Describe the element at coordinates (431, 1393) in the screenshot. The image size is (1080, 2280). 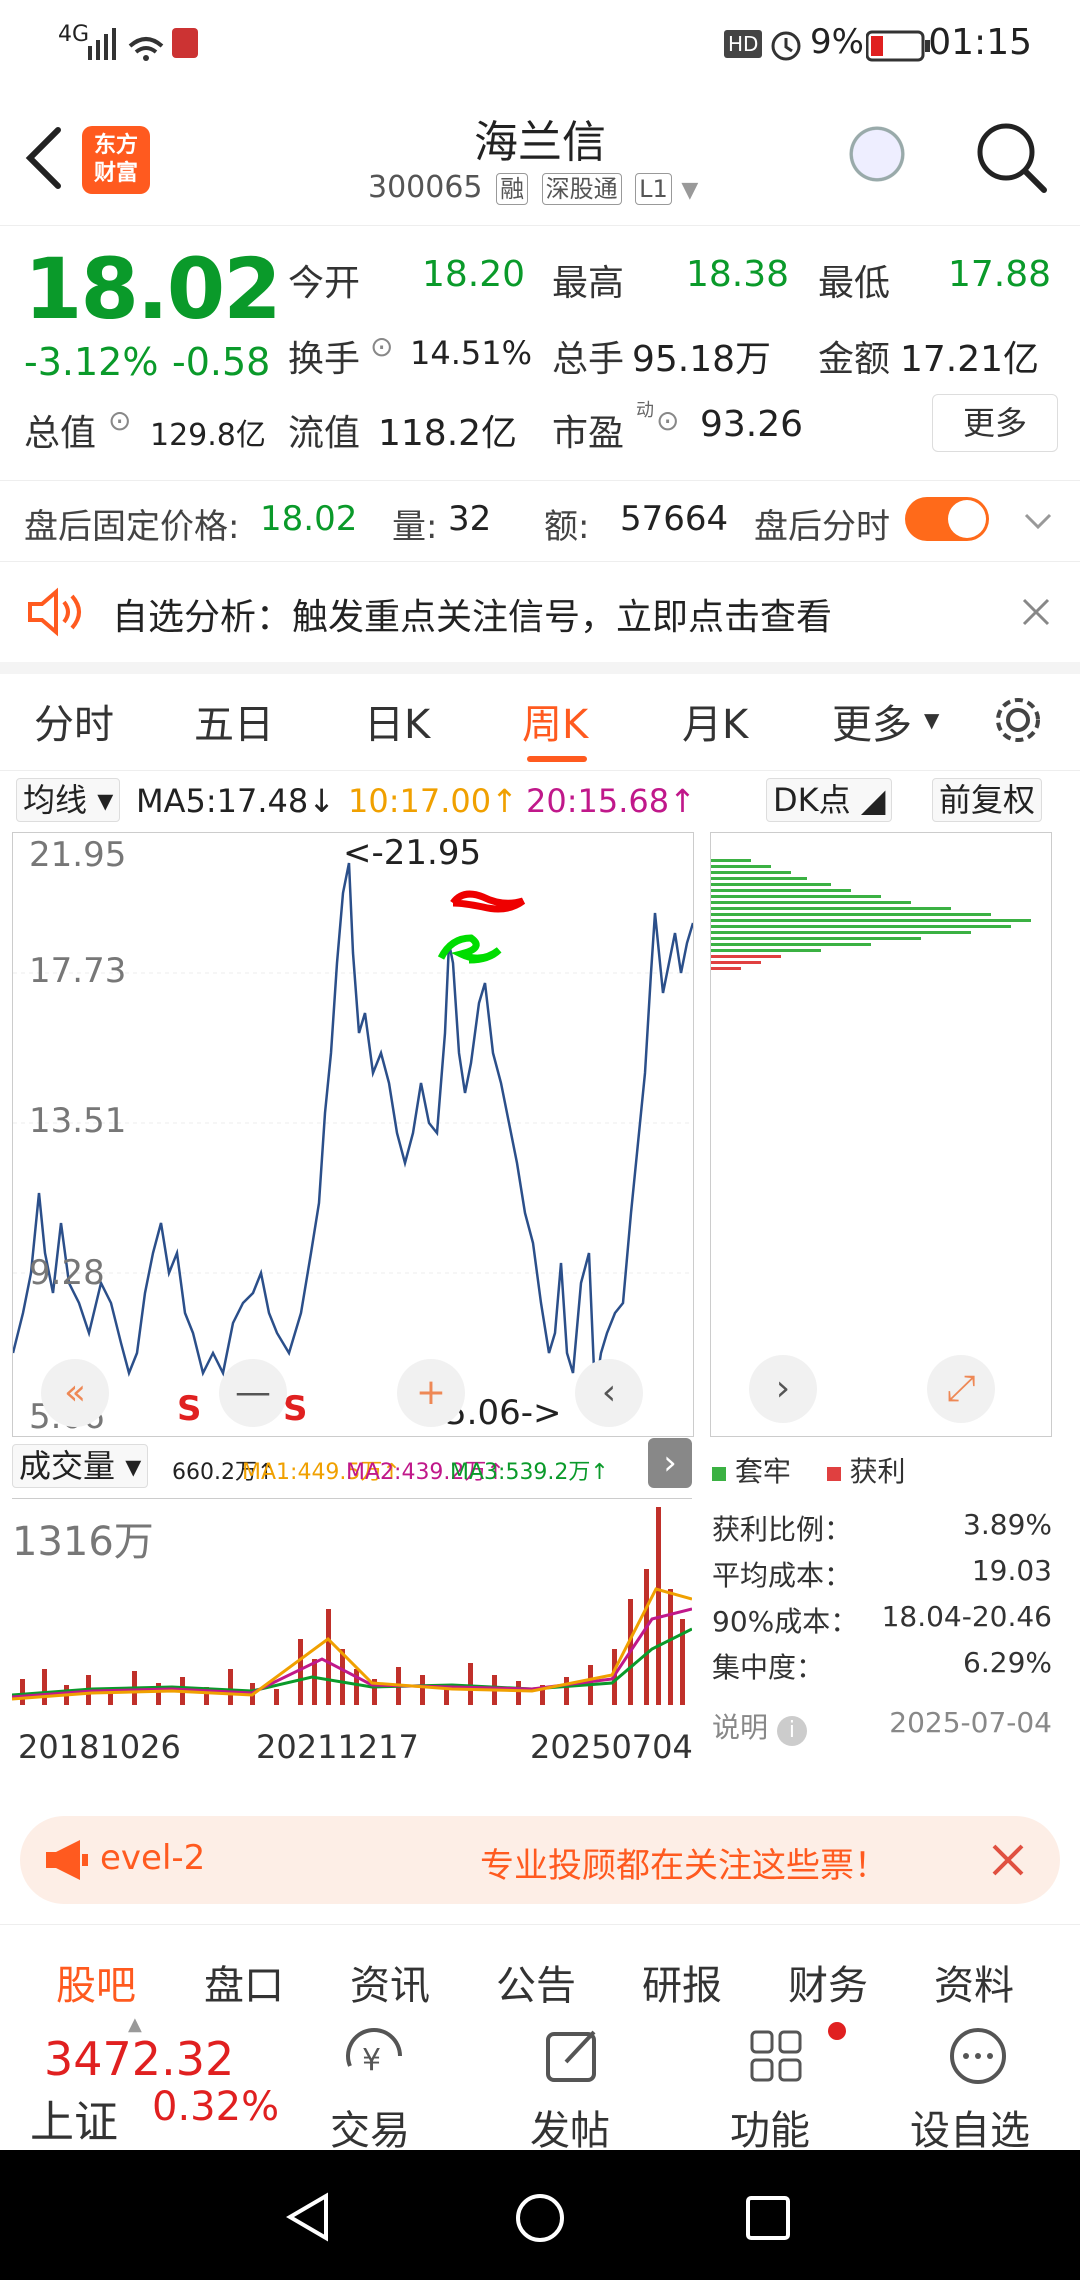
I see `zoom-in-icon: +` at that location.